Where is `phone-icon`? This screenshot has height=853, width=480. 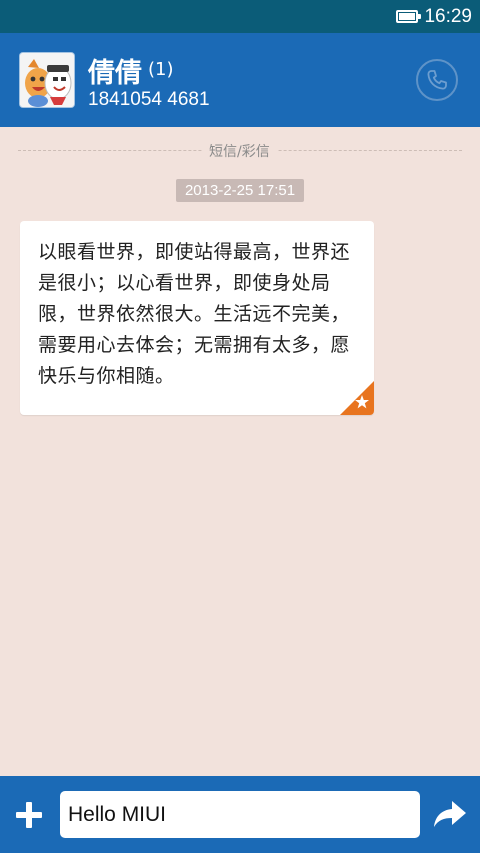
phone-icon is located at coordinates (437, 80).